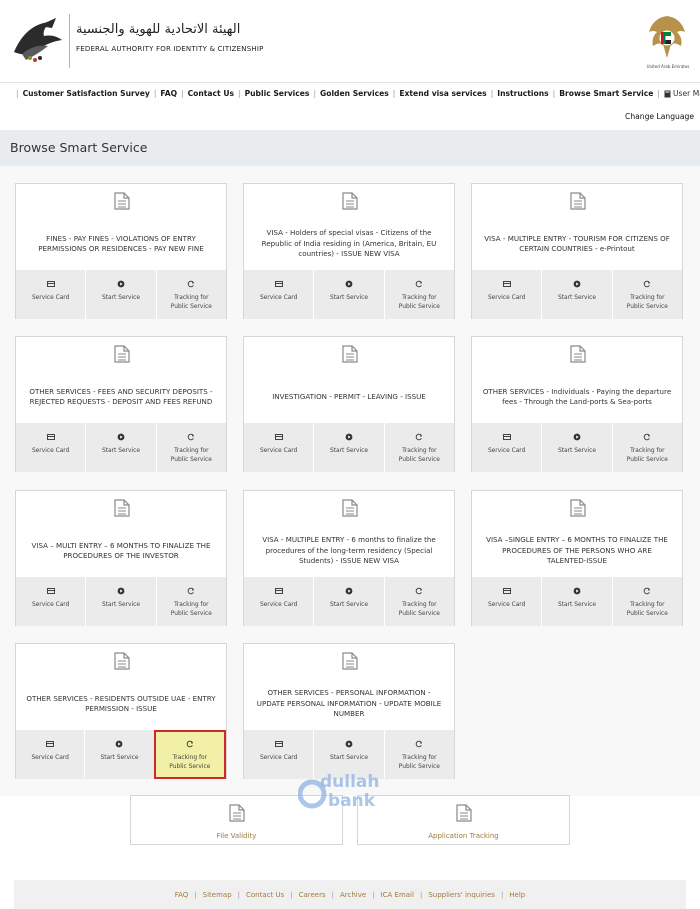 The width and height of the screenshot is (700, 909). I want to click on nav-extend-visa: Extend visa services, so click(442, 93).